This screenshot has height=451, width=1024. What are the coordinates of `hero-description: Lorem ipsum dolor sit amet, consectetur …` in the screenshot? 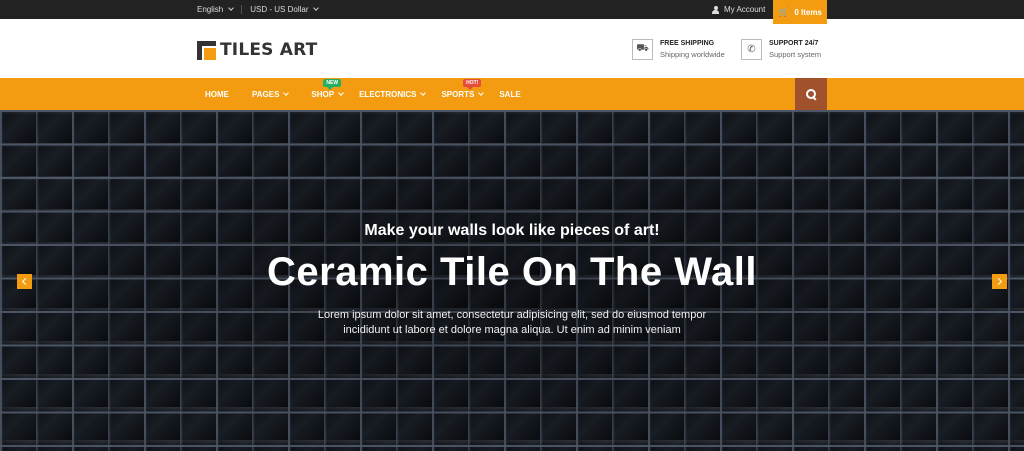 It's located at (512, 322).